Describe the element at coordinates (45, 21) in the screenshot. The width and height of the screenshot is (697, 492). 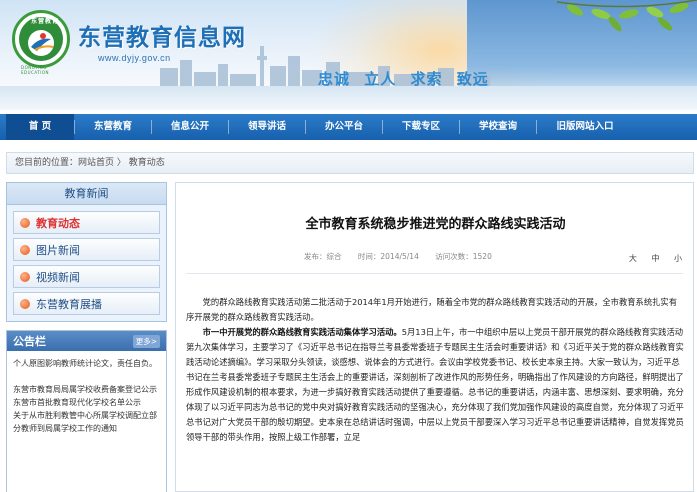
I see `logo-text: 东营教育` at that location.